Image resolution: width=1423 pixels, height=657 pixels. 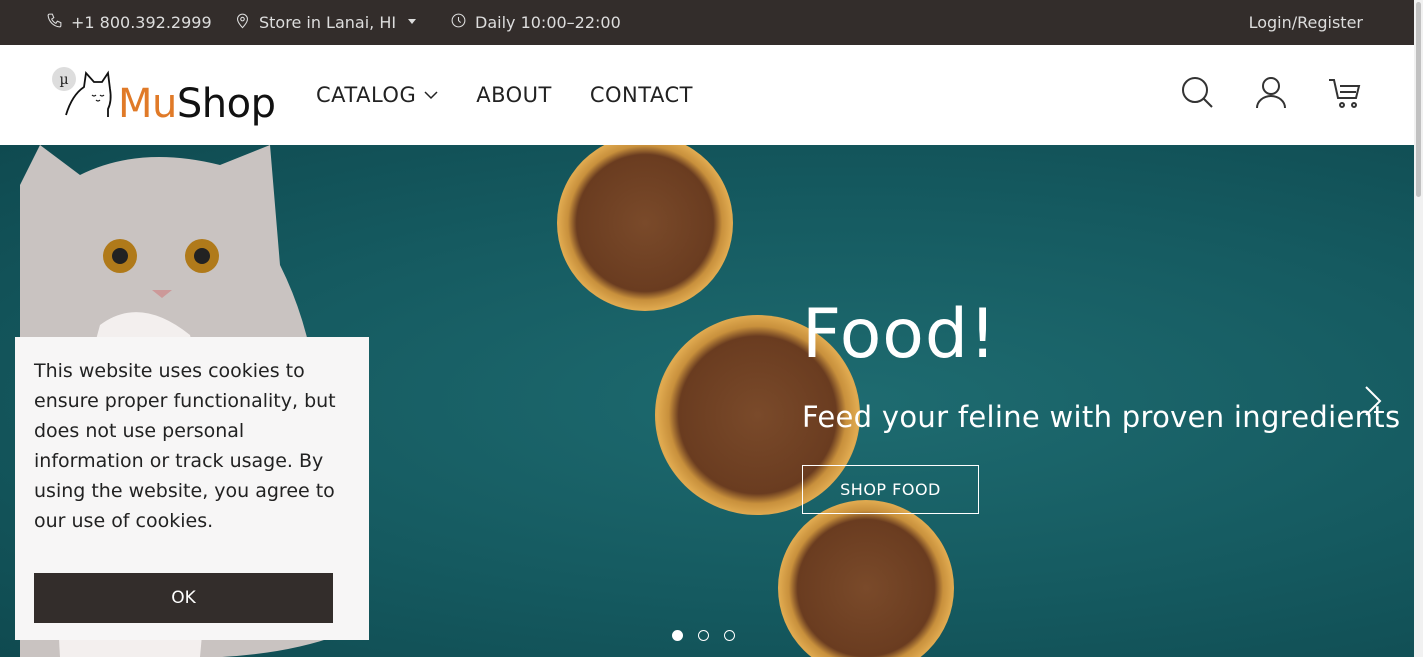 What do you see at coordinates (431, 94) in the screenshot?
I see `chevron-down-icon` at bounding box center [431, 94].